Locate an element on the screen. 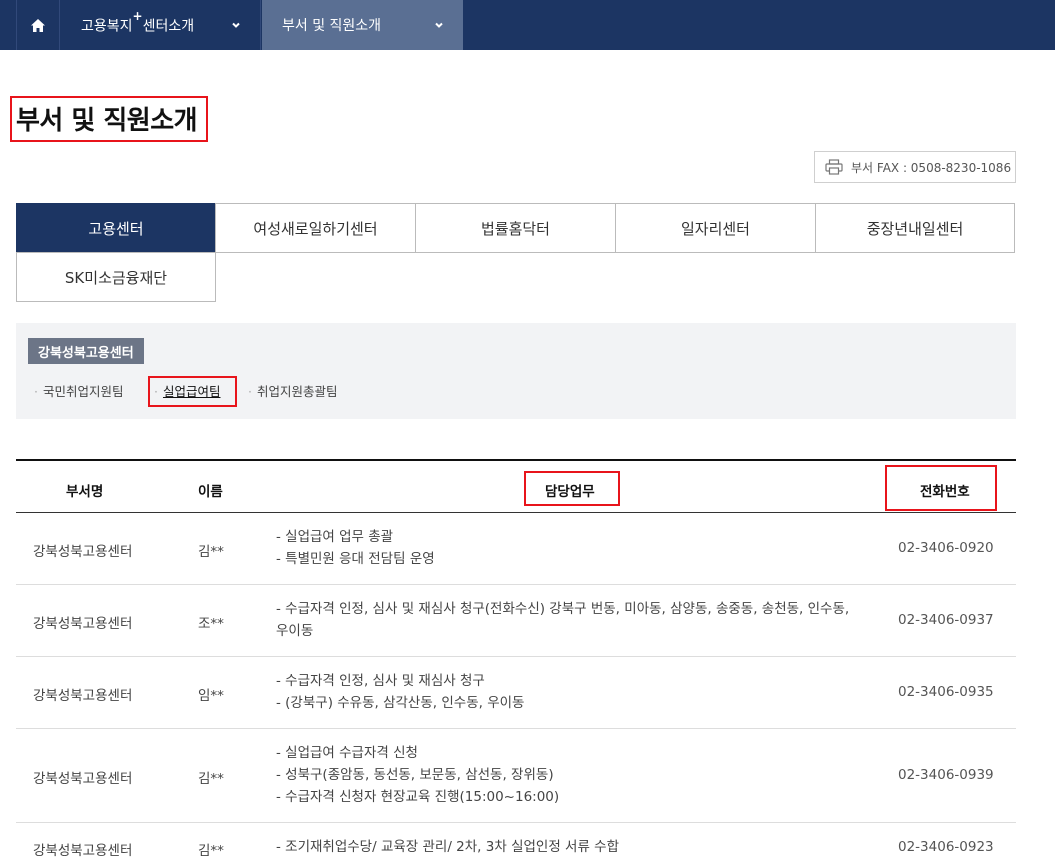 This screenshot has height=861, width=1055. cell-phone: 02-3406-0937 is located at coordinates (946, 620).